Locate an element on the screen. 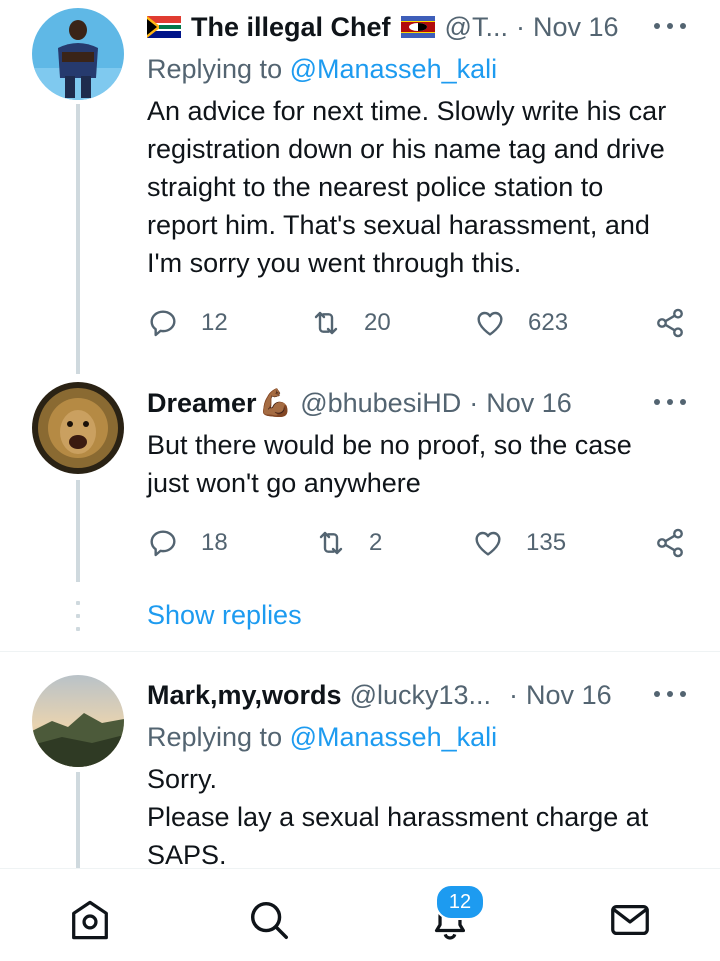  messages-tab is located at coordinates (630, 920).